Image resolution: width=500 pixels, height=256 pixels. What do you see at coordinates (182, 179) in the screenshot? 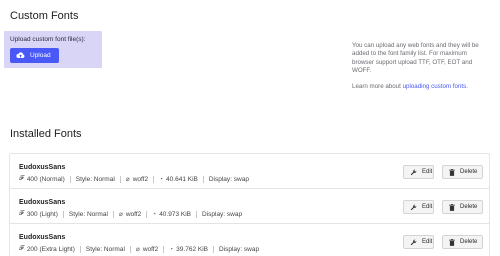
I see `font-size: 40.641 KiB` at bounding box center [182, 179].